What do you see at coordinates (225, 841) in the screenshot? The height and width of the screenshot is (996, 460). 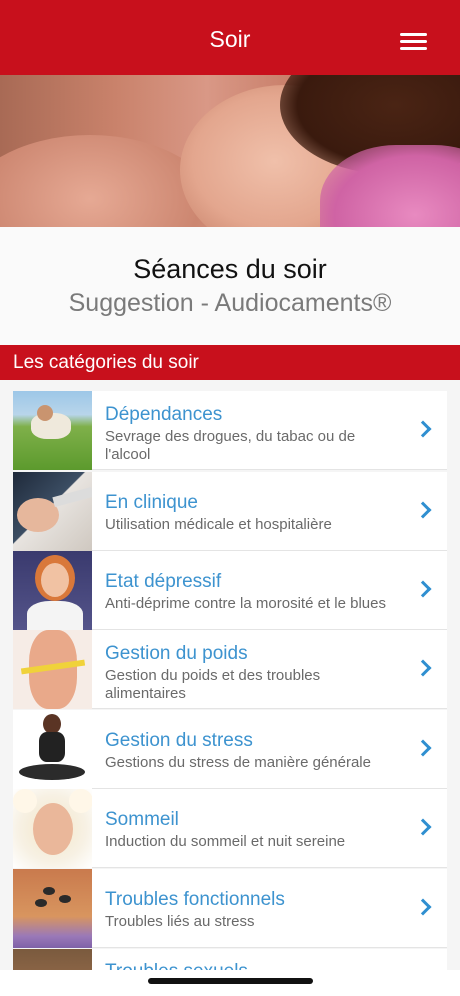 I see `item-description: Induction du sommeil et nuit sereine` at bounding box center [225, 841].